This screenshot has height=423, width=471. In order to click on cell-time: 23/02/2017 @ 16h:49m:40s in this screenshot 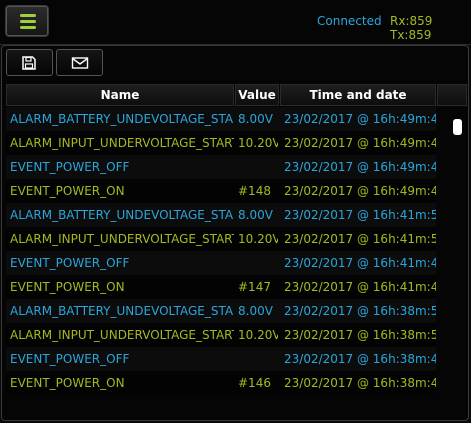, I will do `click(360, 191)`.